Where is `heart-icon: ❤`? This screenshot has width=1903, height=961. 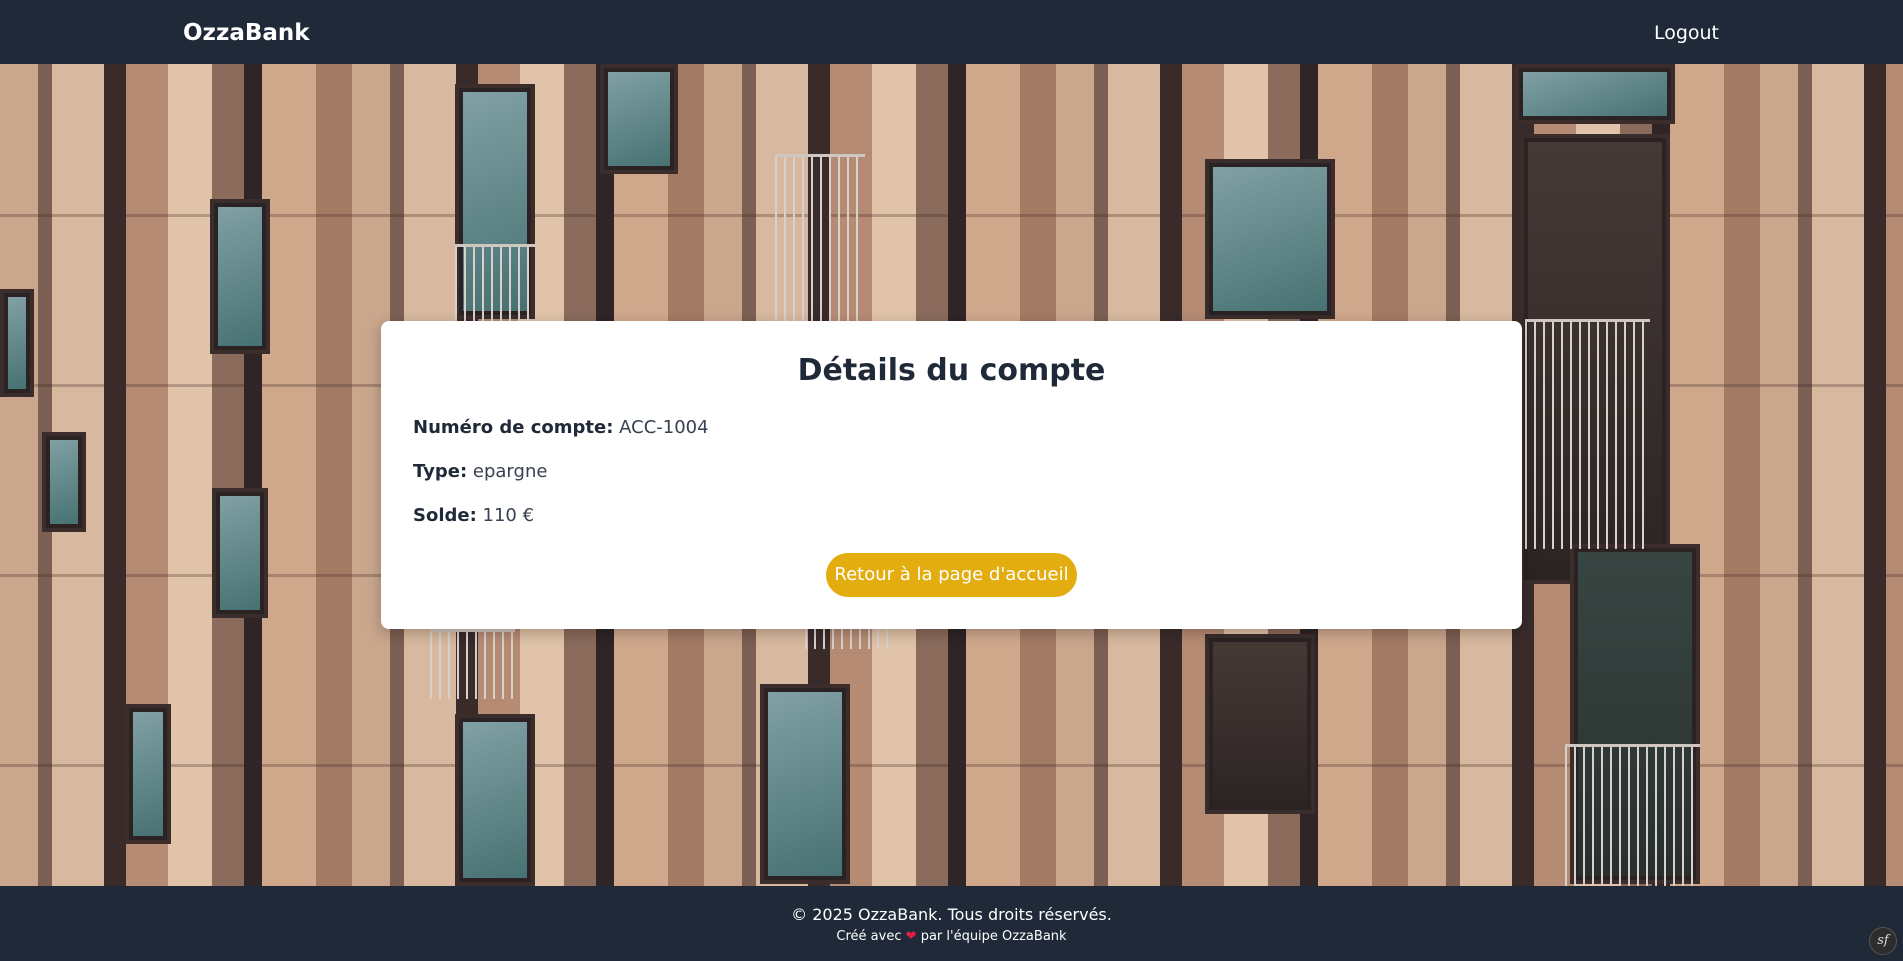 heart-icon: ❤ is located at coordinates (911, 936).